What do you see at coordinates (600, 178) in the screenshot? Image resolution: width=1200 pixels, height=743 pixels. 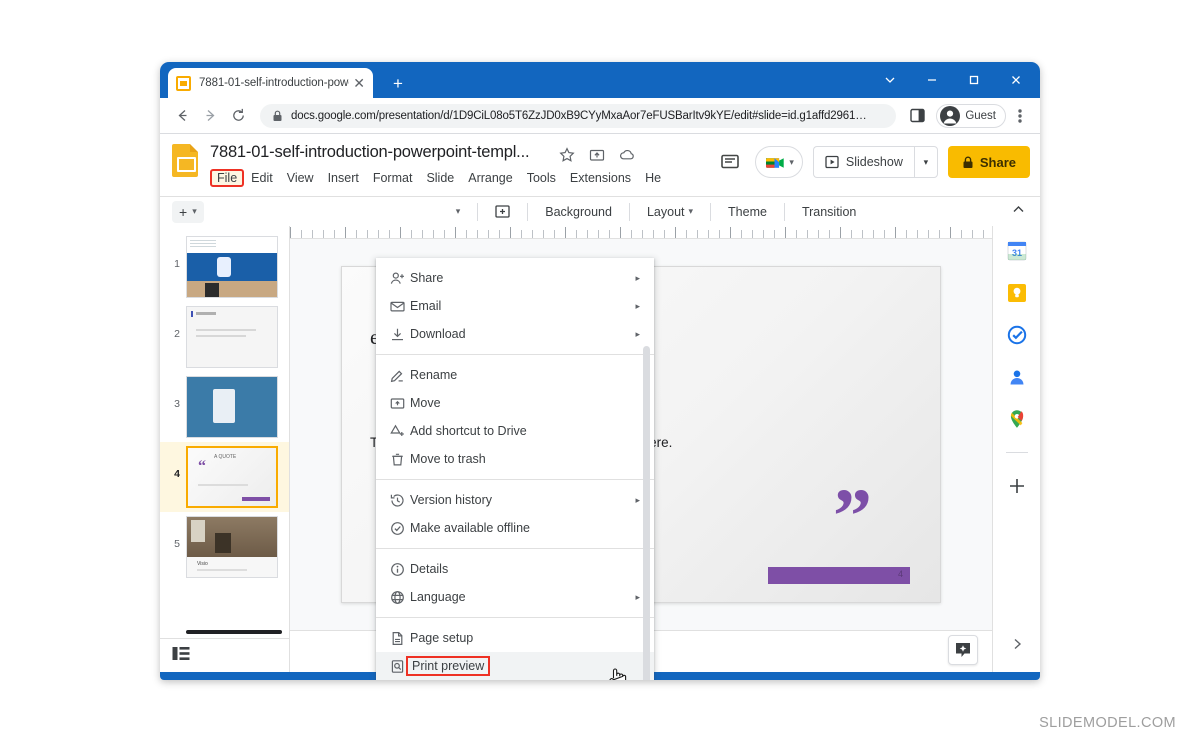 I see `menu-extensions: Extensions` at bounding box center [600, 178].